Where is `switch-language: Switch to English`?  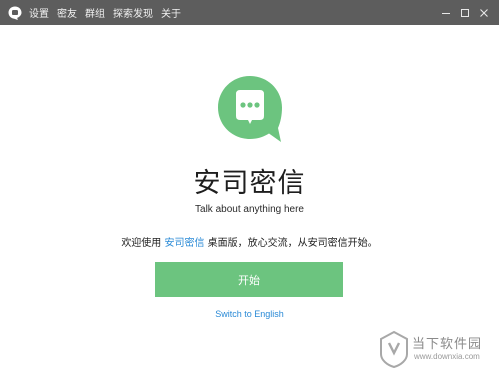
switch-language: Switch to English is located at coordinates (249, 314).